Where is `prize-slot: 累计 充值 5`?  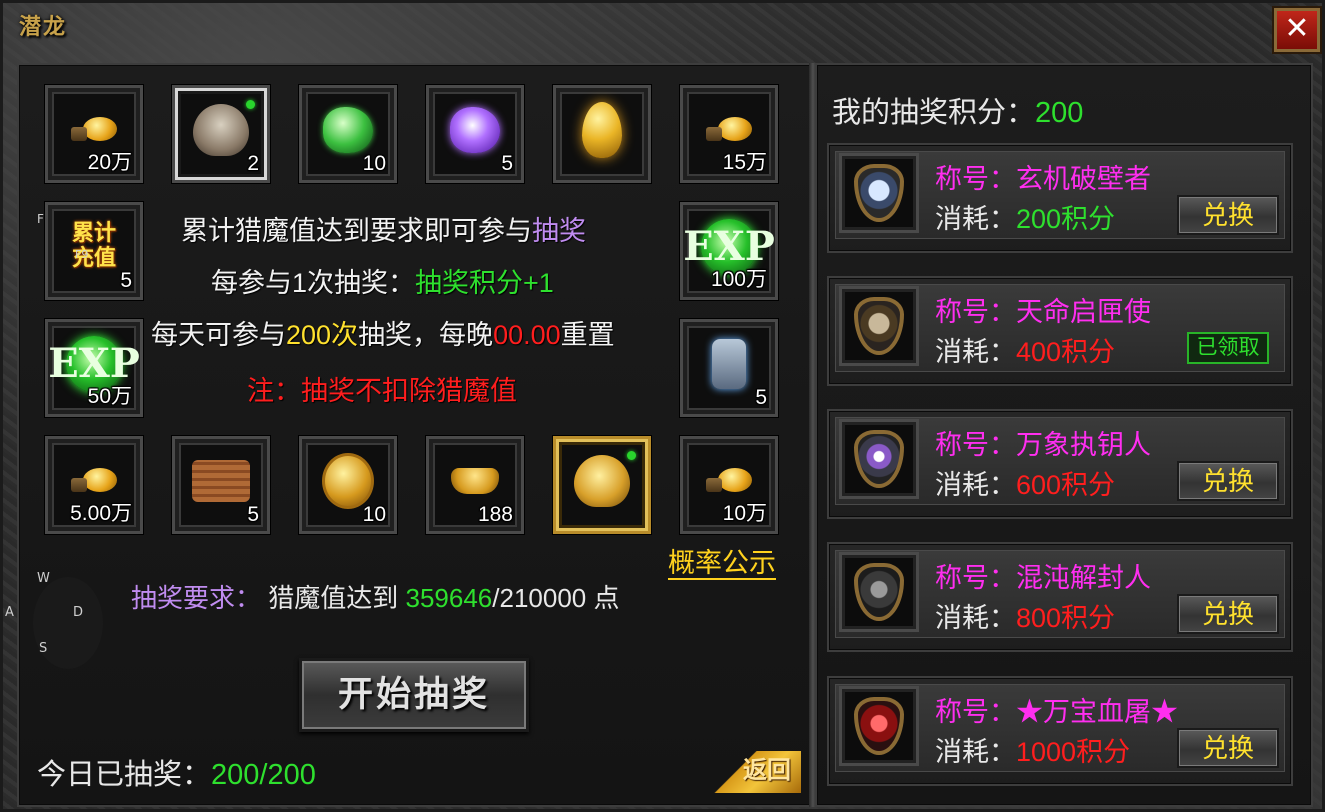
prize-slot: 累计 充值 5 is located at coordinates (94, 251).